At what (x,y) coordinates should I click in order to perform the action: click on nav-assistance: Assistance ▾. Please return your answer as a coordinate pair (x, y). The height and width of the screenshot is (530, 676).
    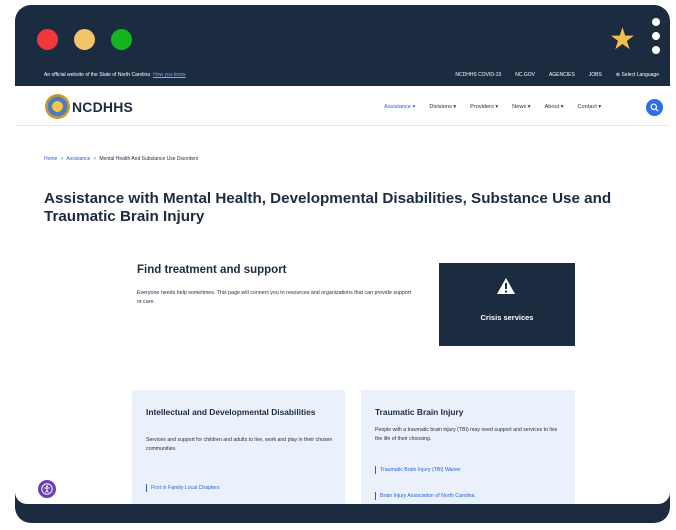
    Looking at the image, I should click on (399, 107).